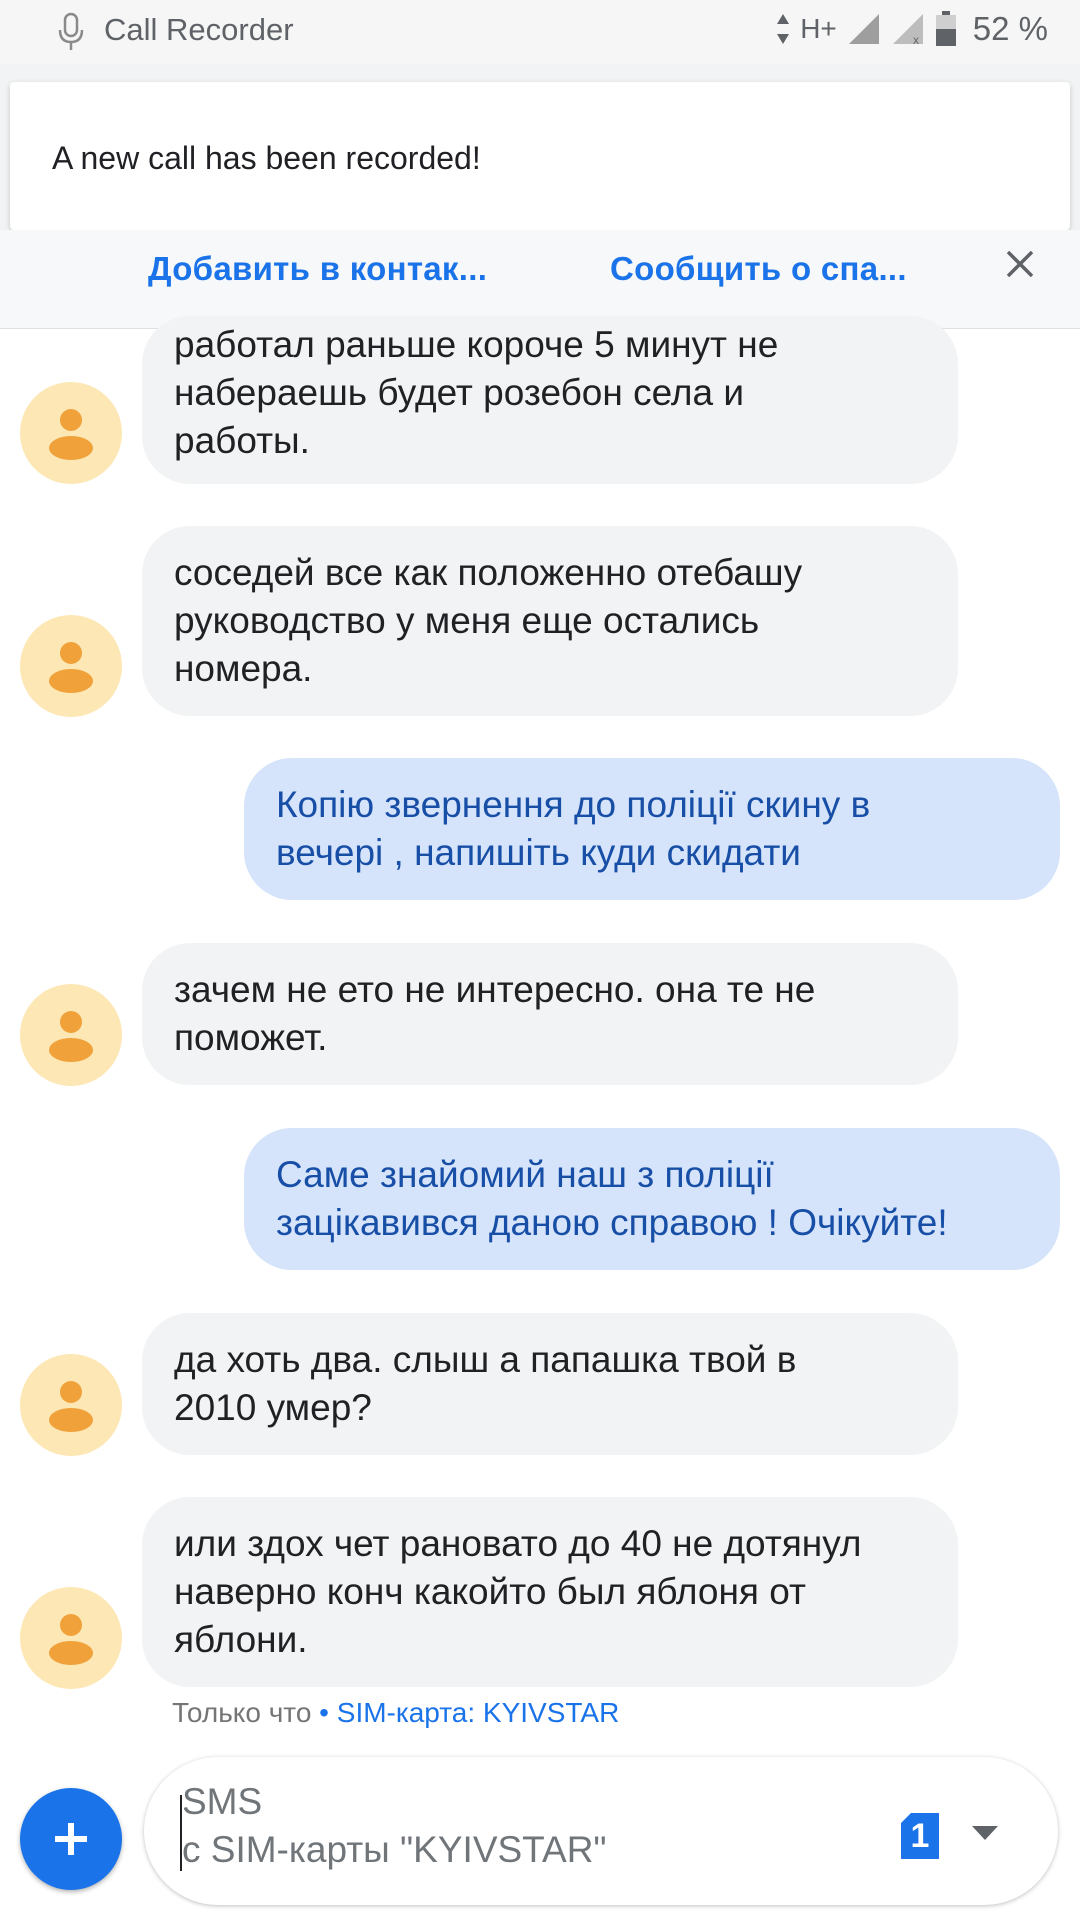 Image resolution: width=1080 pixels, height=1920 pixels. I want to click on plus-icon, so click(71, 1839).